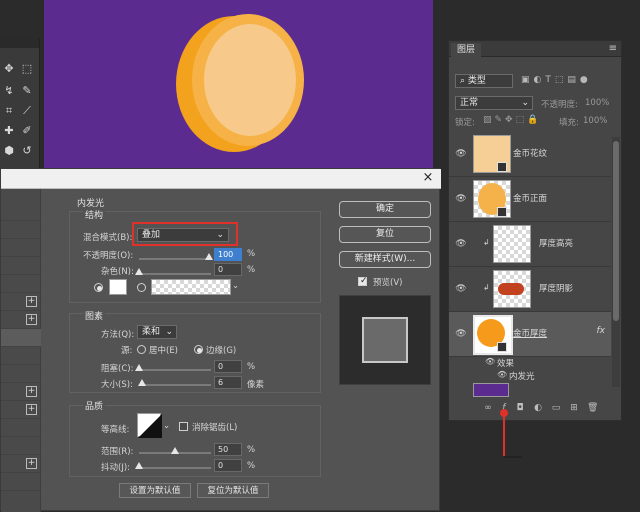 The width and height of the screenshot is (640, 512). What do you see at coordinates (466, 50) in the screenshot?
I see `tab-layers: 图层` at bounding box center [466, 50].